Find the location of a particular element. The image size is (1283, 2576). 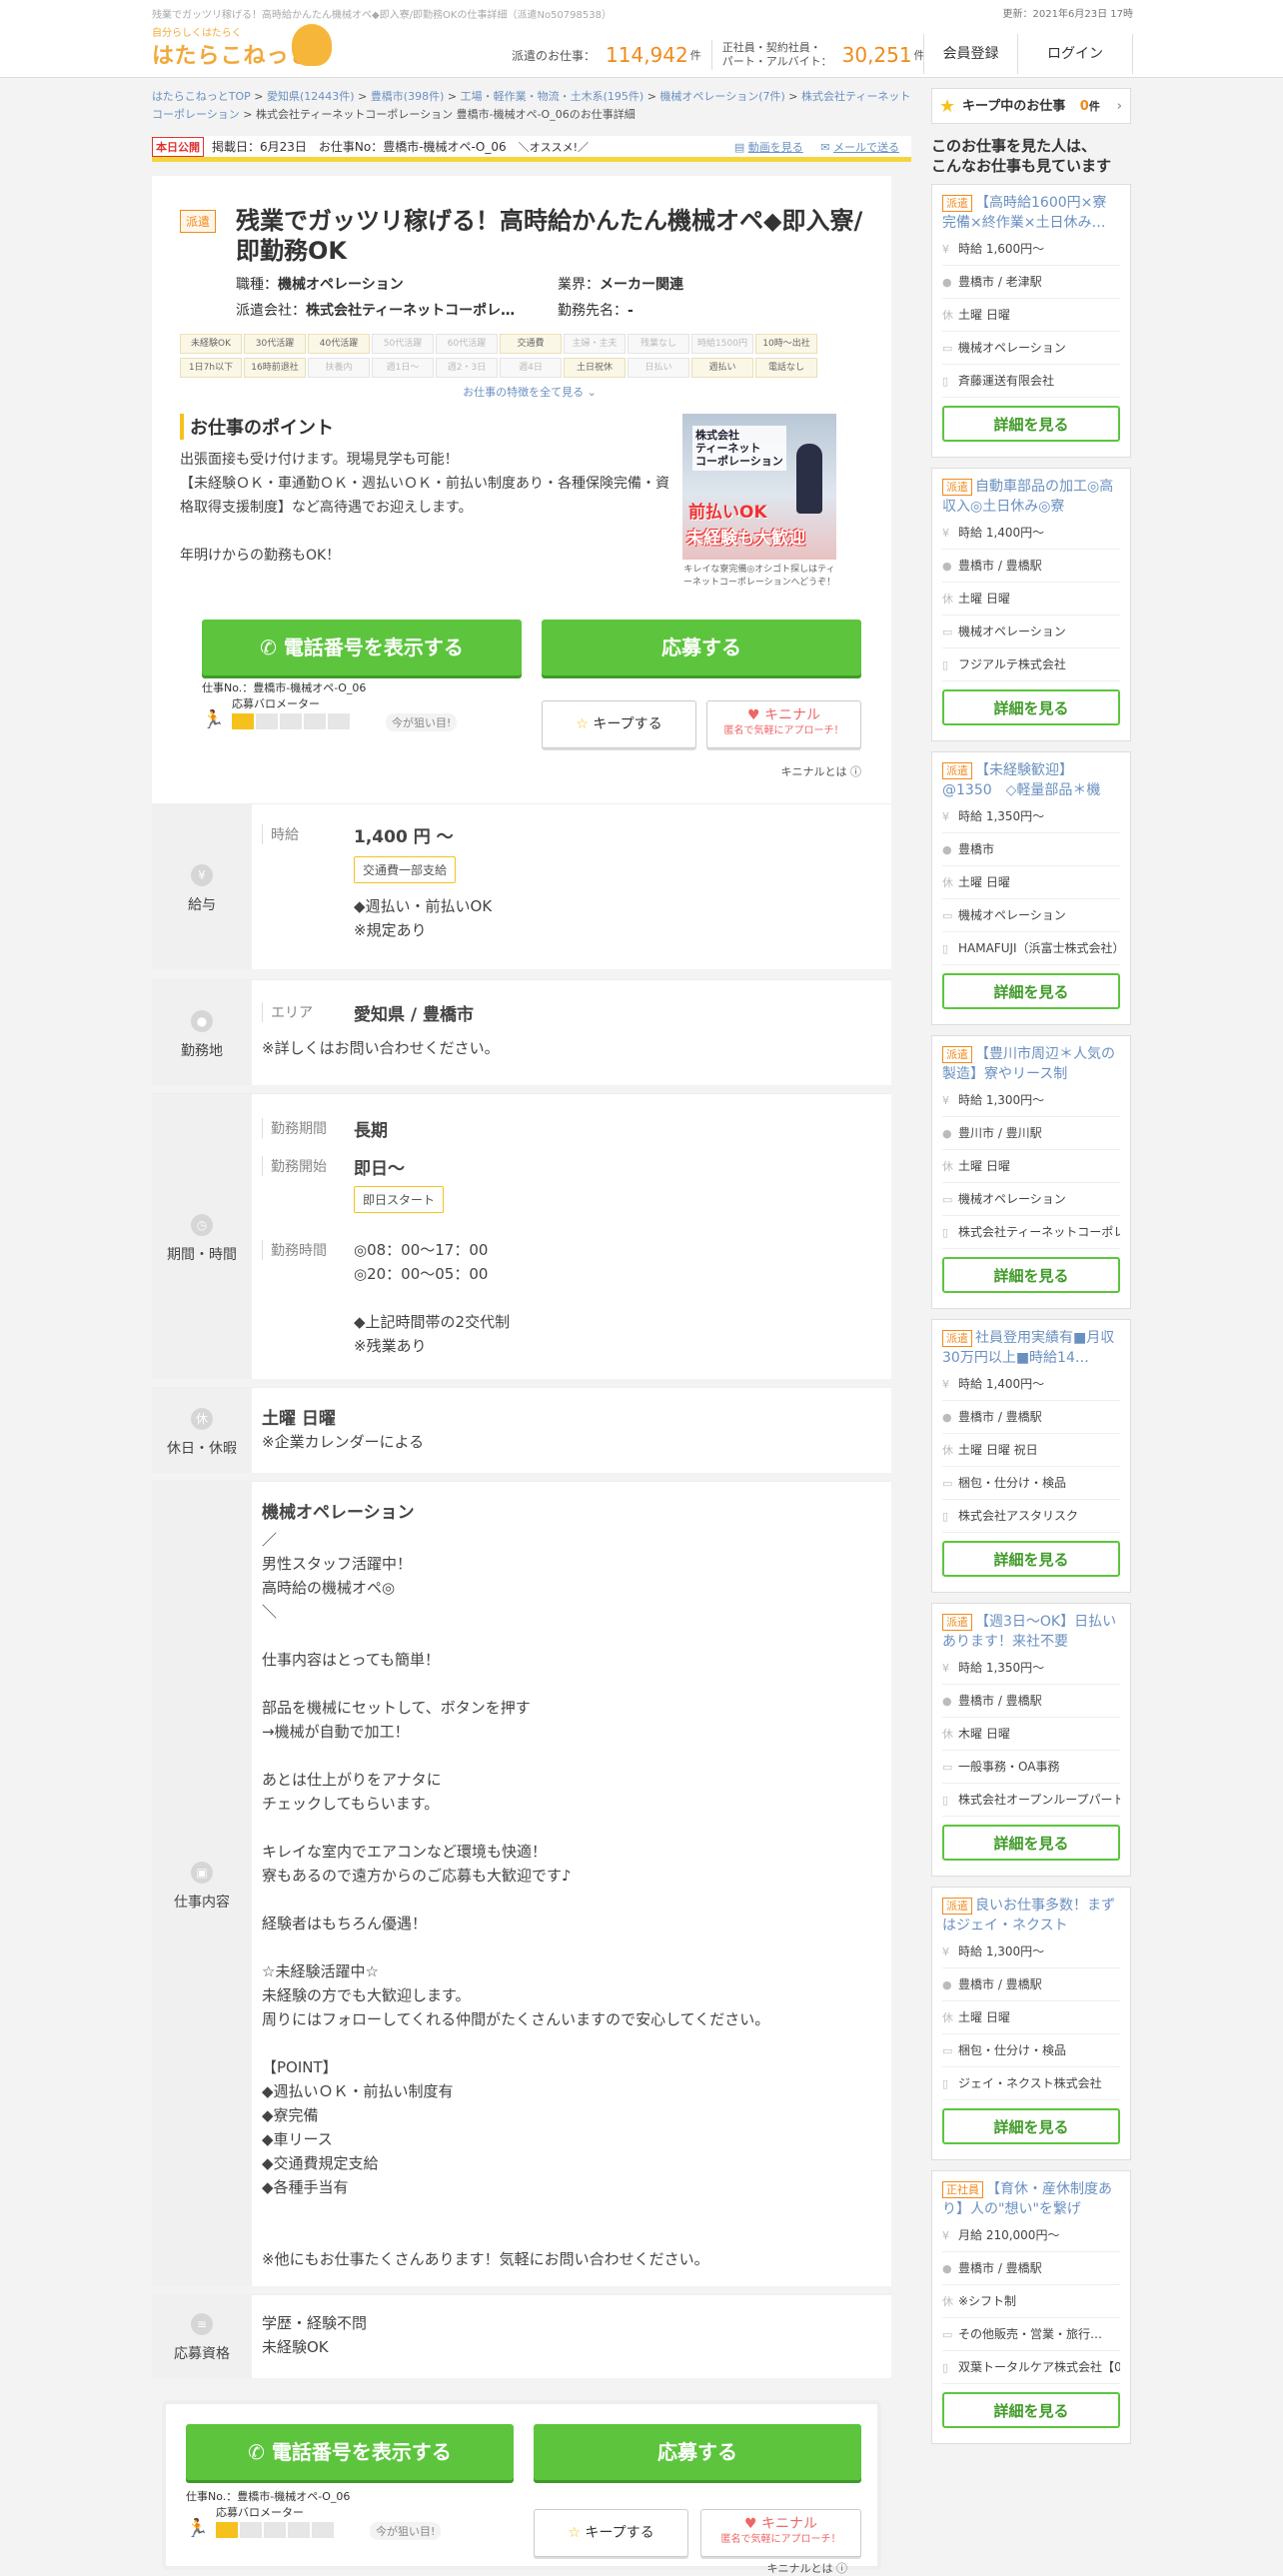

feature-tag: 16時前退社 is located at coordinates (275, 368).